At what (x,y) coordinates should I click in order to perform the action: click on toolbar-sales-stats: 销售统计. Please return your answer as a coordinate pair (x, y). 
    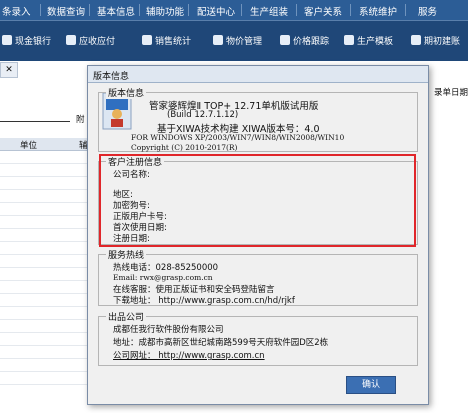
    Looking at the image, I should click on (166, 40).